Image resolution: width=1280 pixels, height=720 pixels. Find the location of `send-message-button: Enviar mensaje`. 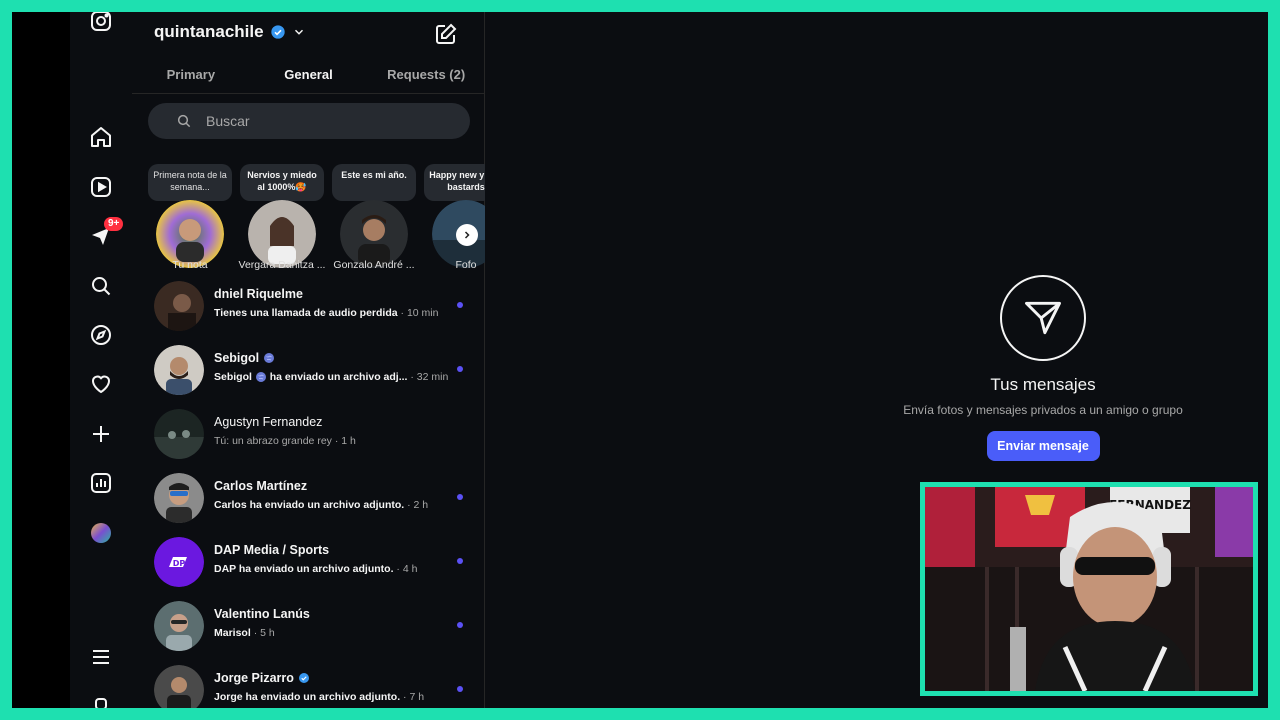

send-message-button: Enviar mensaje is located at coordinates (1043, 446).